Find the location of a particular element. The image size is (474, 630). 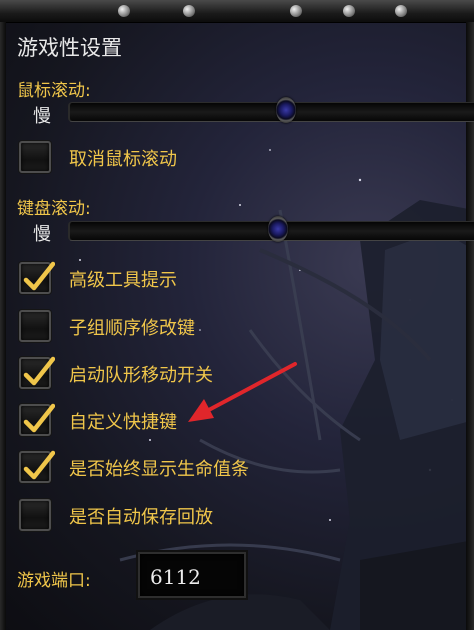

keyboard-scroll-slider is located at coordinates (271, 229).